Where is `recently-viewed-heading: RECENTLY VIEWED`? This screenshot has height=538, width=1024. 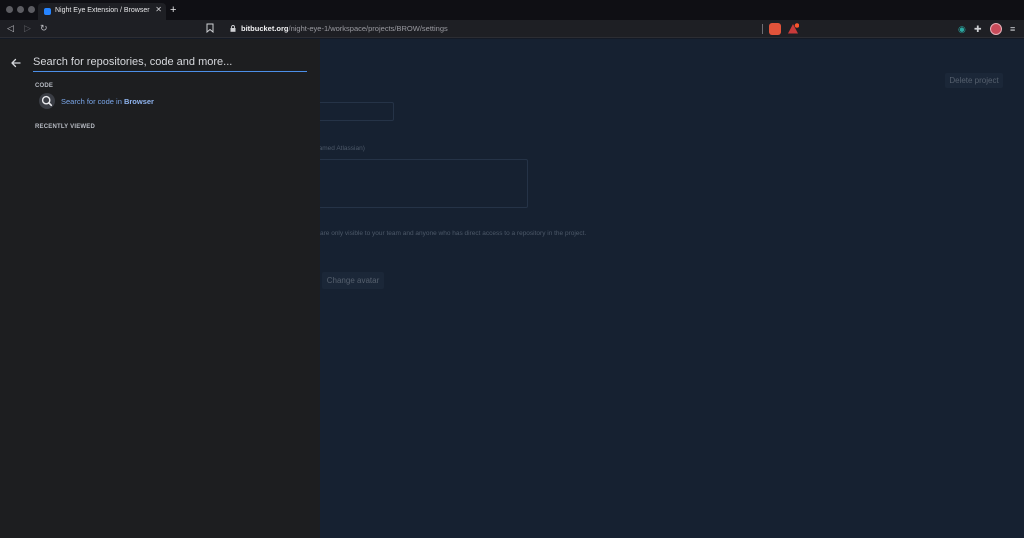
recently-viewed-heading: RECENTLY VIEWED is located at coordinates (65, 127).